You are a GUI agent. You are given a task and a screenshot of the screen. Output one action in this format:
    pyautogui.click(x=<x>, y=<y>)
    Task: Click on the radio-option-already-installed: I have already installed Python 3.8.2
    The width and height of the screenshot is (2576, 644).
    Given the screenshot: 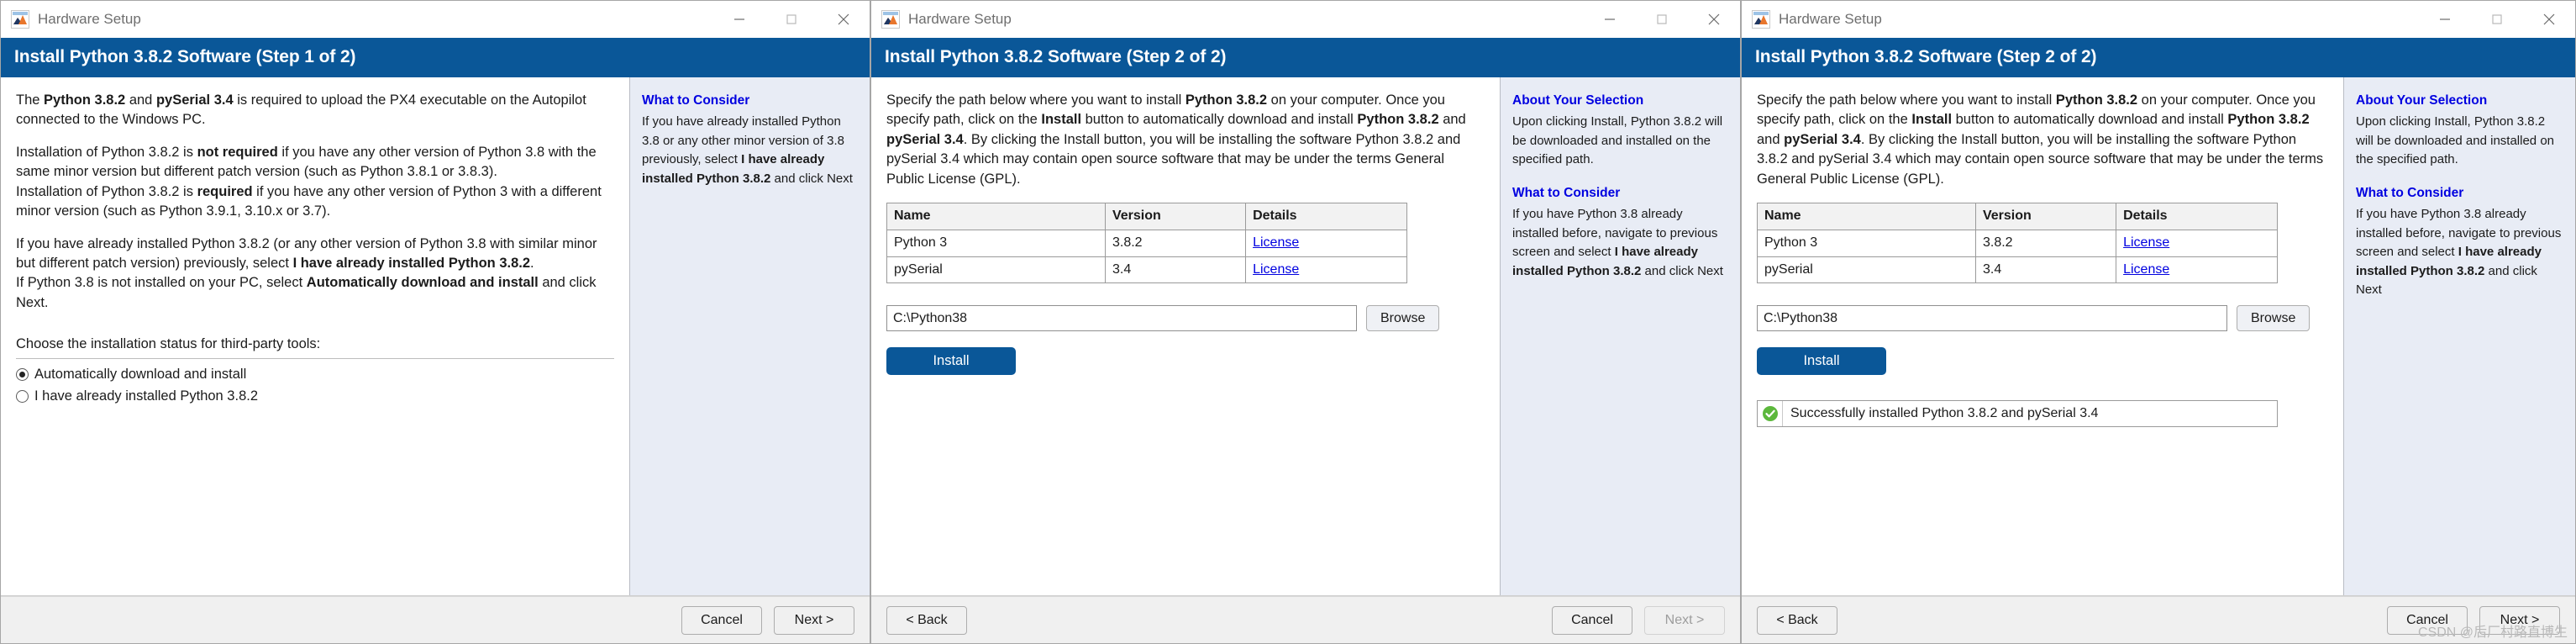 What is the action you would take?
    pyautogui.click(x=315, y=397)
    